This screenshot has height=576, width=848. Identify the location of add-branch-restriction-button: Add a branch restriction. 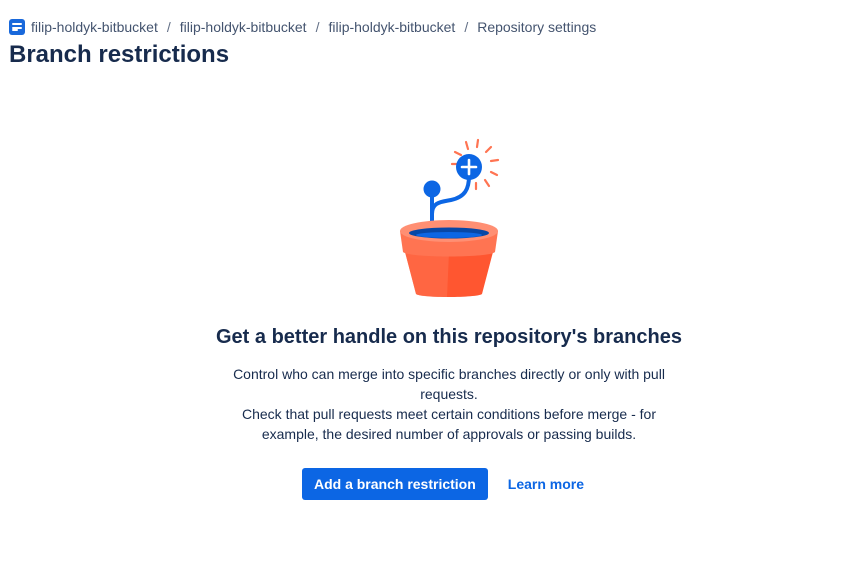
(394, 484).